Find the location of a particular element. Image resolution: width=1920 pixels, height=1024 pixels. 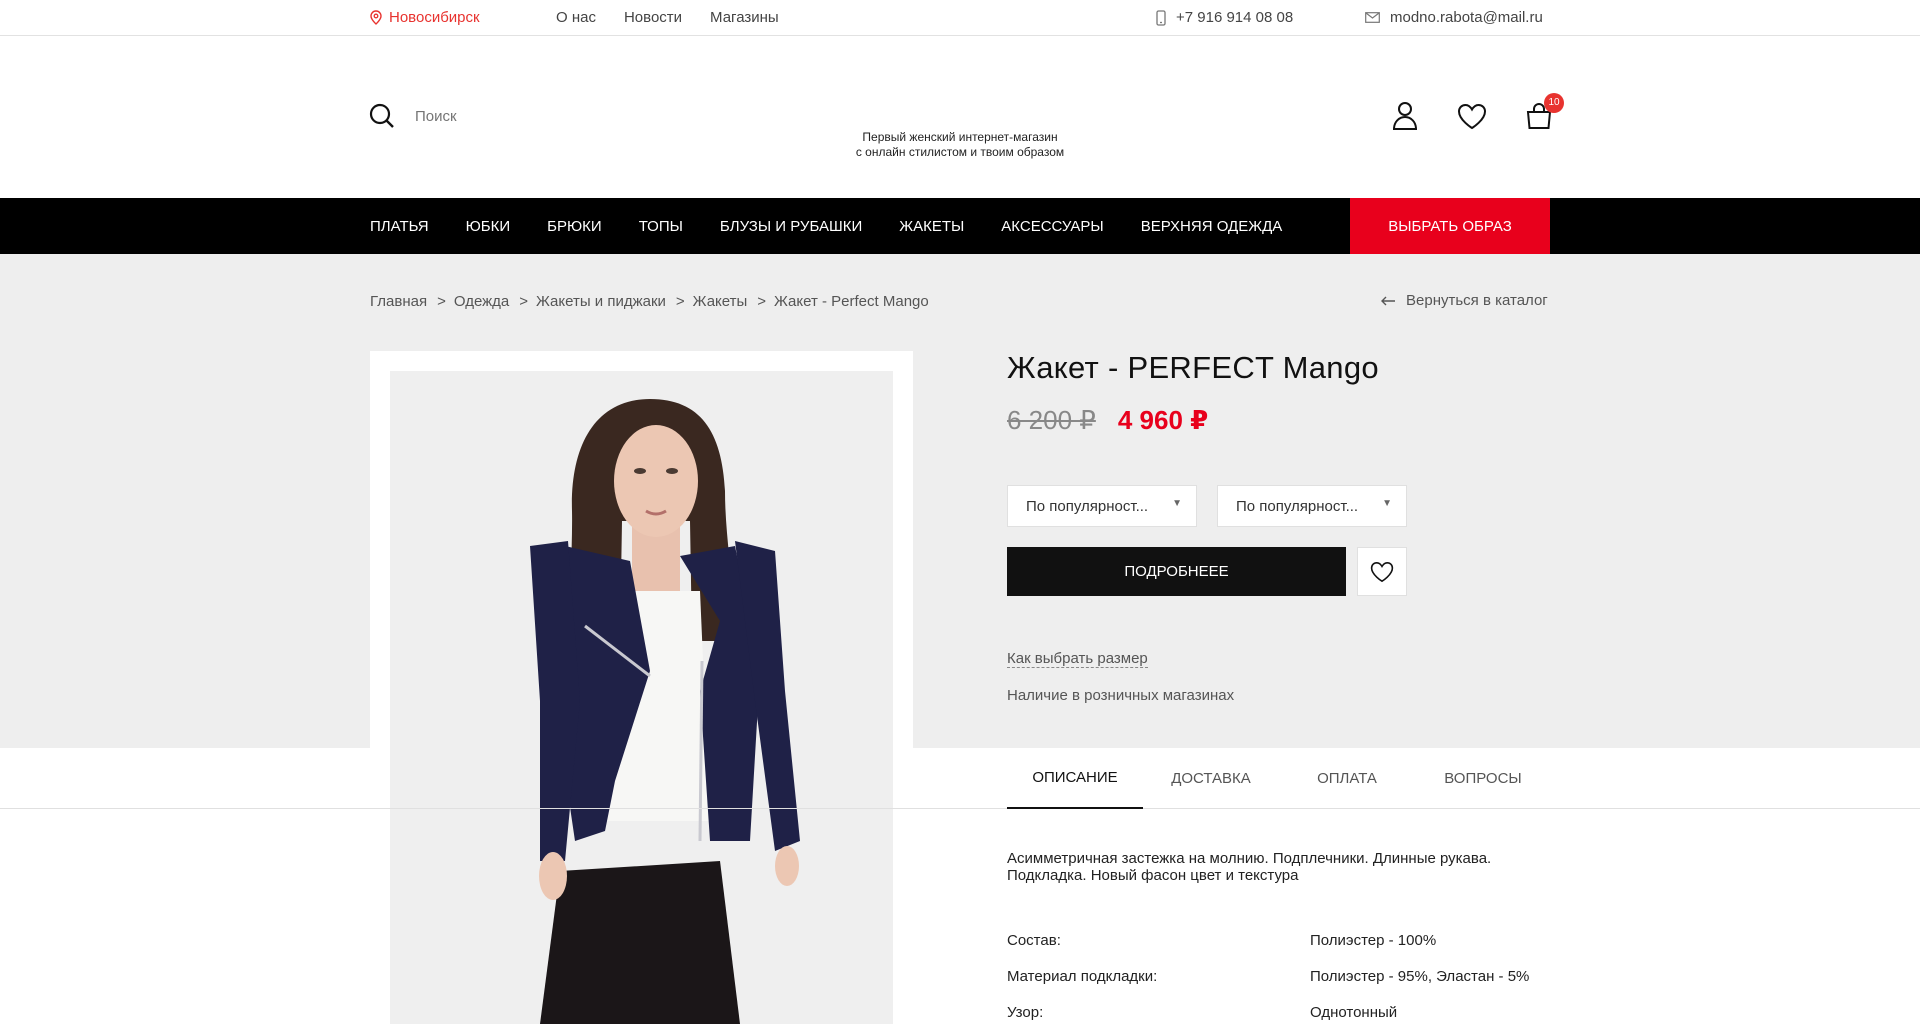

search-icon is located at coordinates (382, 116).